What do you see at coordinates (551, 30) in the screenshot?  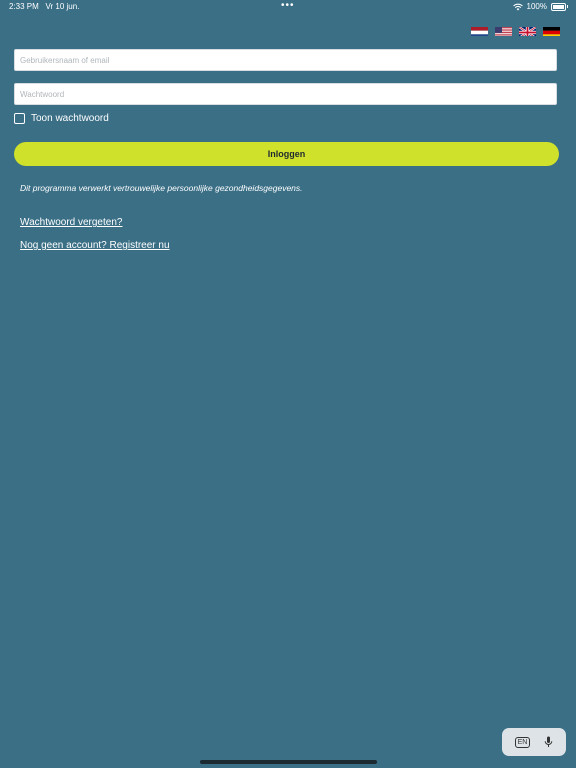 I see `german-flag-icon` at bounding box center [551, 30].